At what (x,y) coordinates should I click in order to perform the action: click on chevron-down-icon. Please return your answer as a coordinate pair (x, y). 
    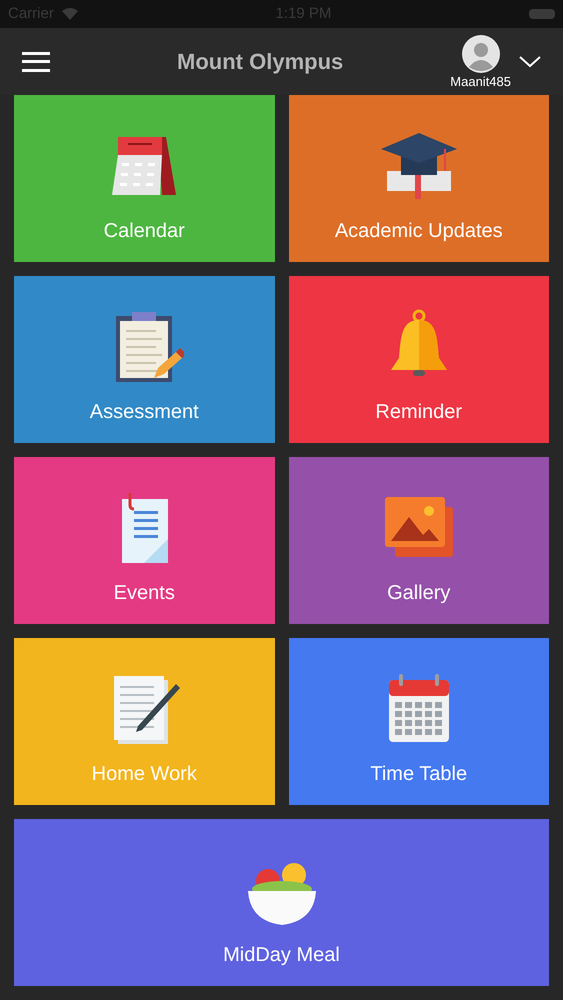
    Looking at the image, I should click on (530, 62).